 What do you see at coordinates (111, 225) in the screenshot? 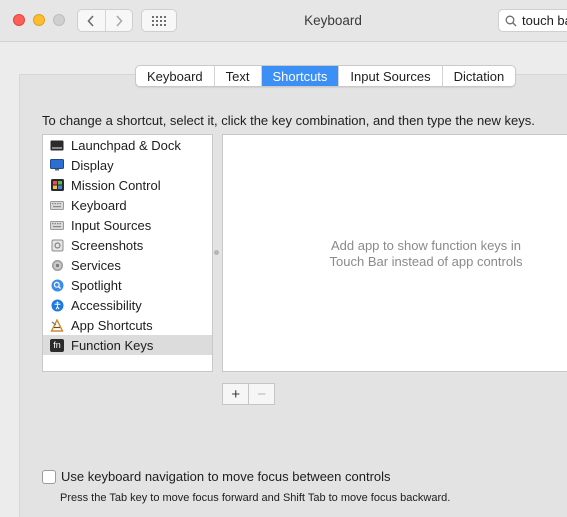
I see `category-label: Input Sources` at bounding box center [111, 225].